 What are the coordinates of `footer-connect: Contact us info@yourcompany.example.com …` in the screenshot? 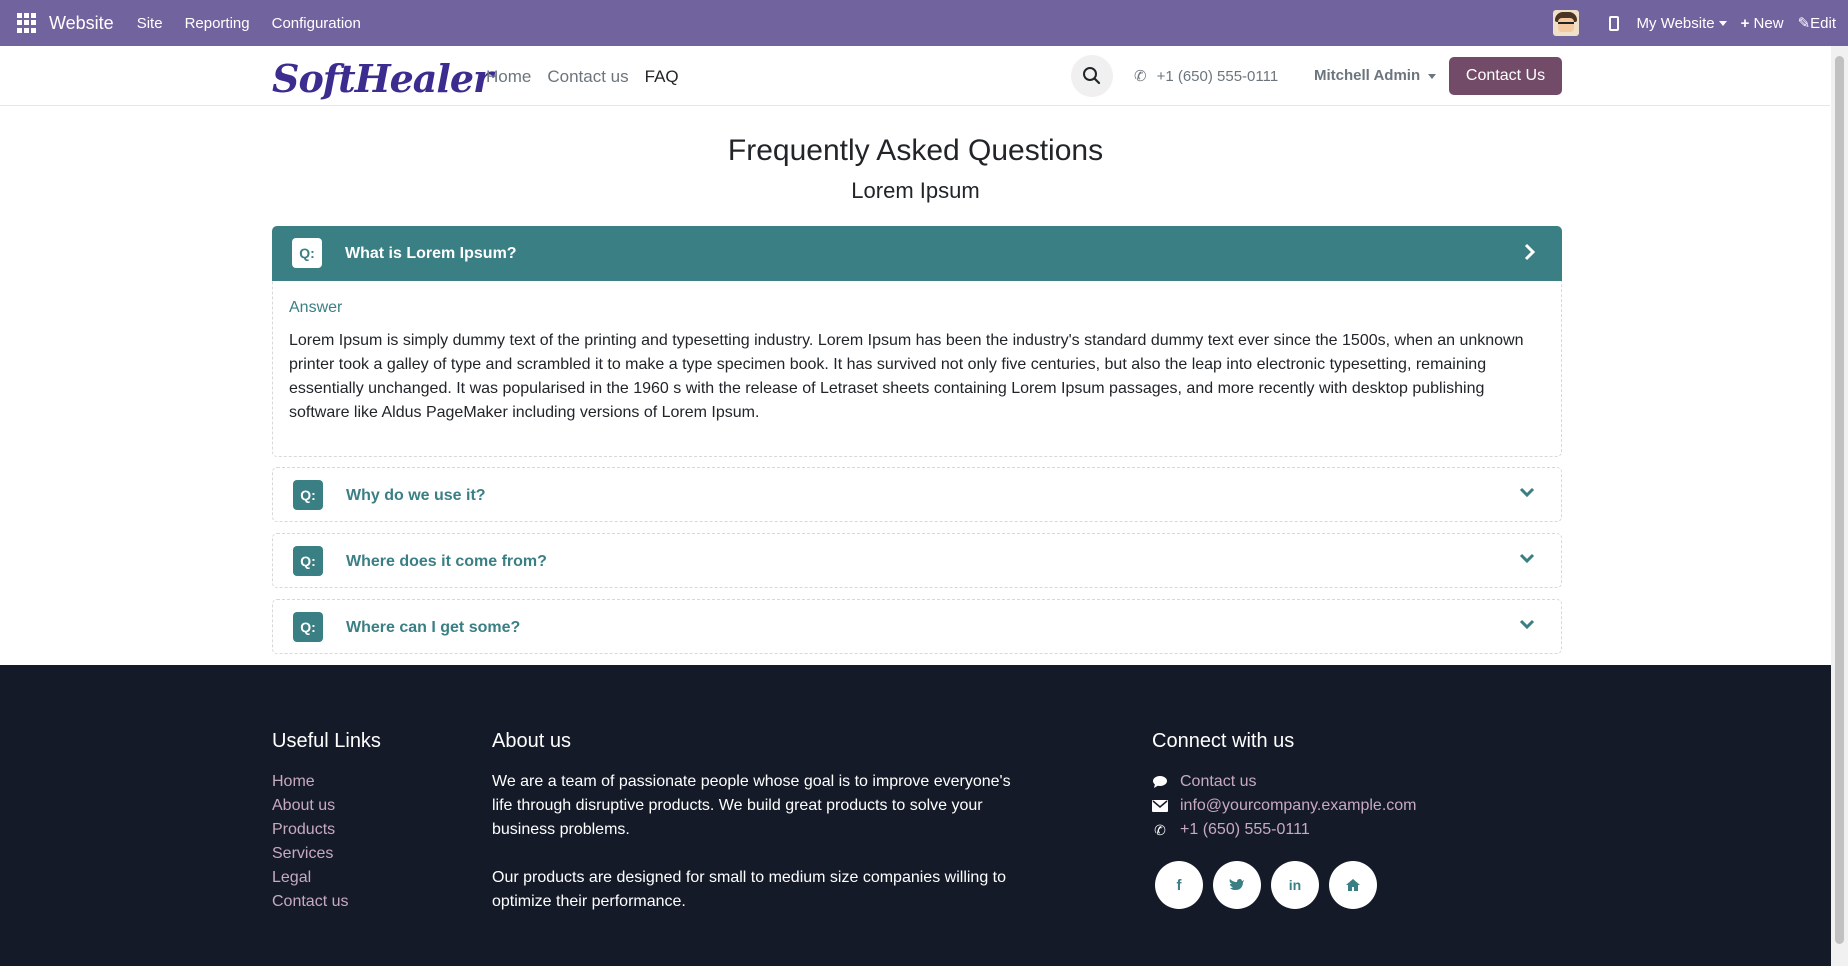 It's located at (1284, 806).